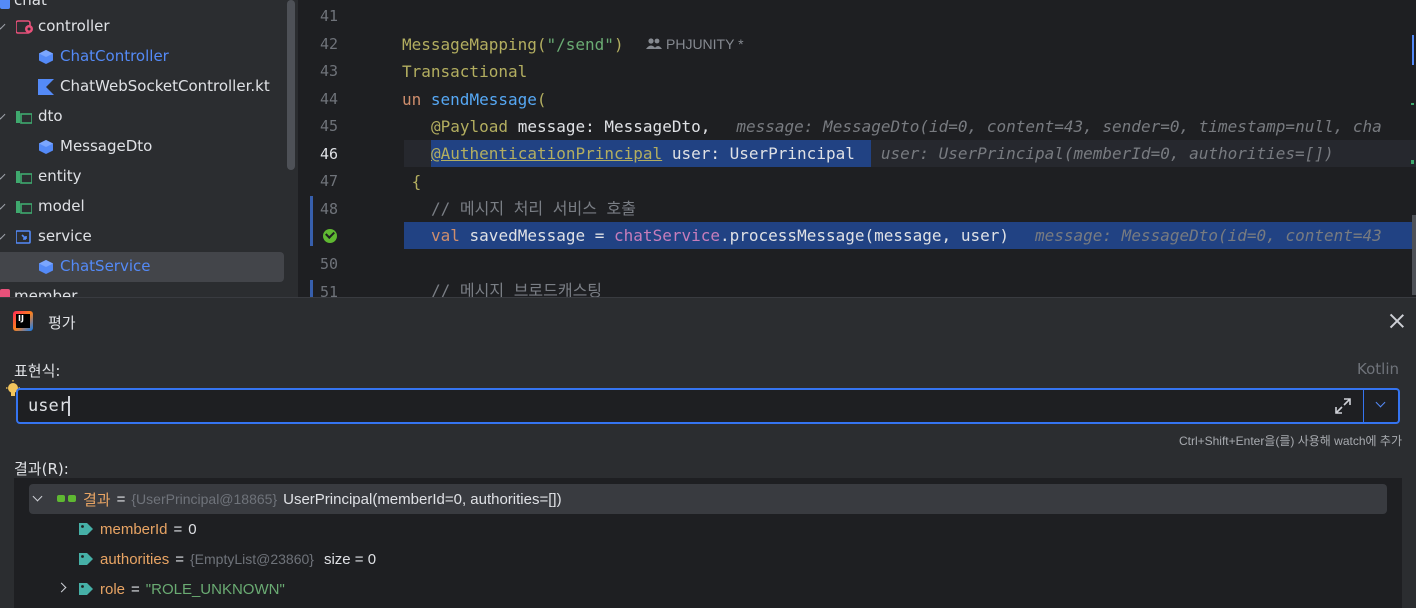 The height and width of the screenshot is (608, 1416). I want to click on tree-item-label: MessageDto, so click(106, 146).